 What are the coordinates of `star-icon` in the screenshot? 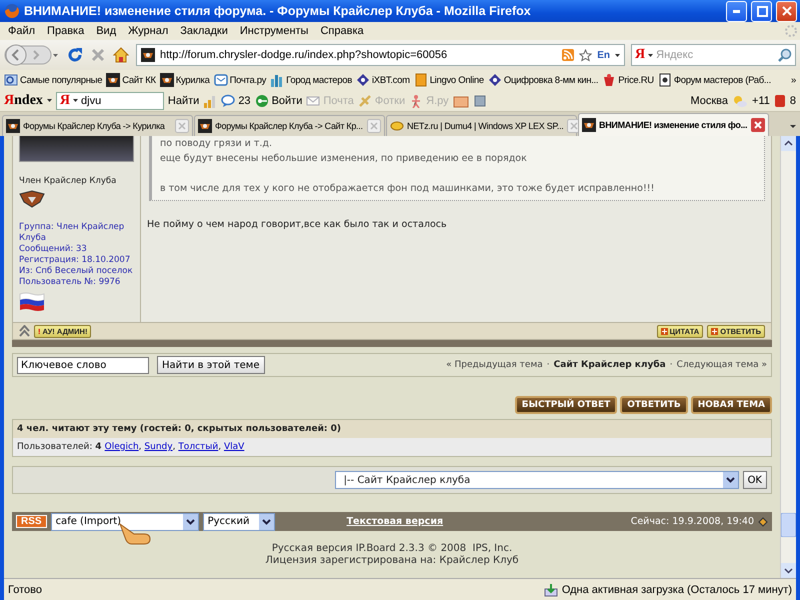 It's located at (585, 55).